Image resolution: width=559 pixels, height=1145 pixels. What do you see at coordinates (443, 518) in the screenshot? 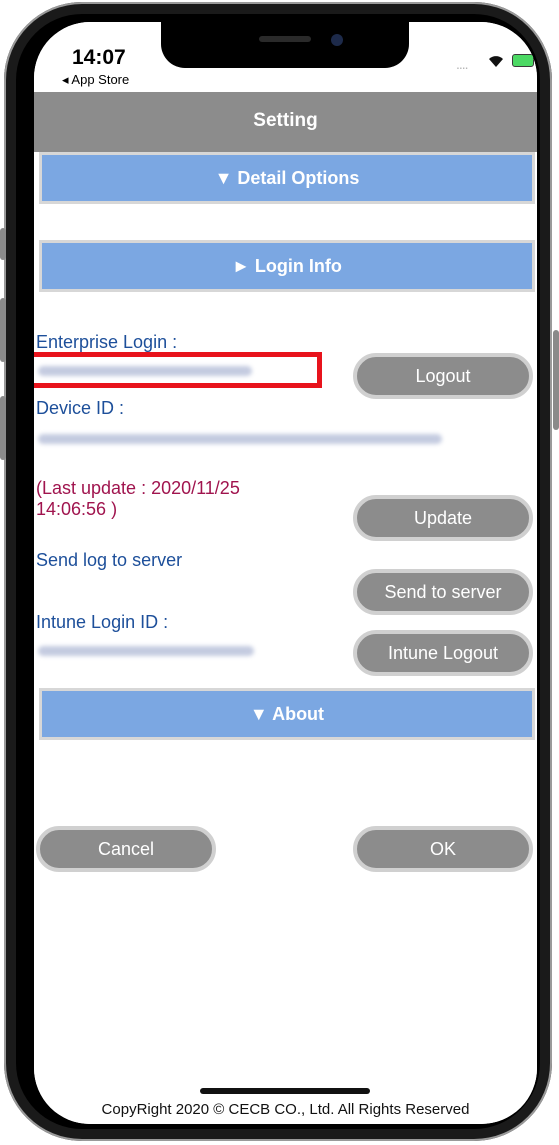
I see `update-button: Update` at bounding box center [443, 518].